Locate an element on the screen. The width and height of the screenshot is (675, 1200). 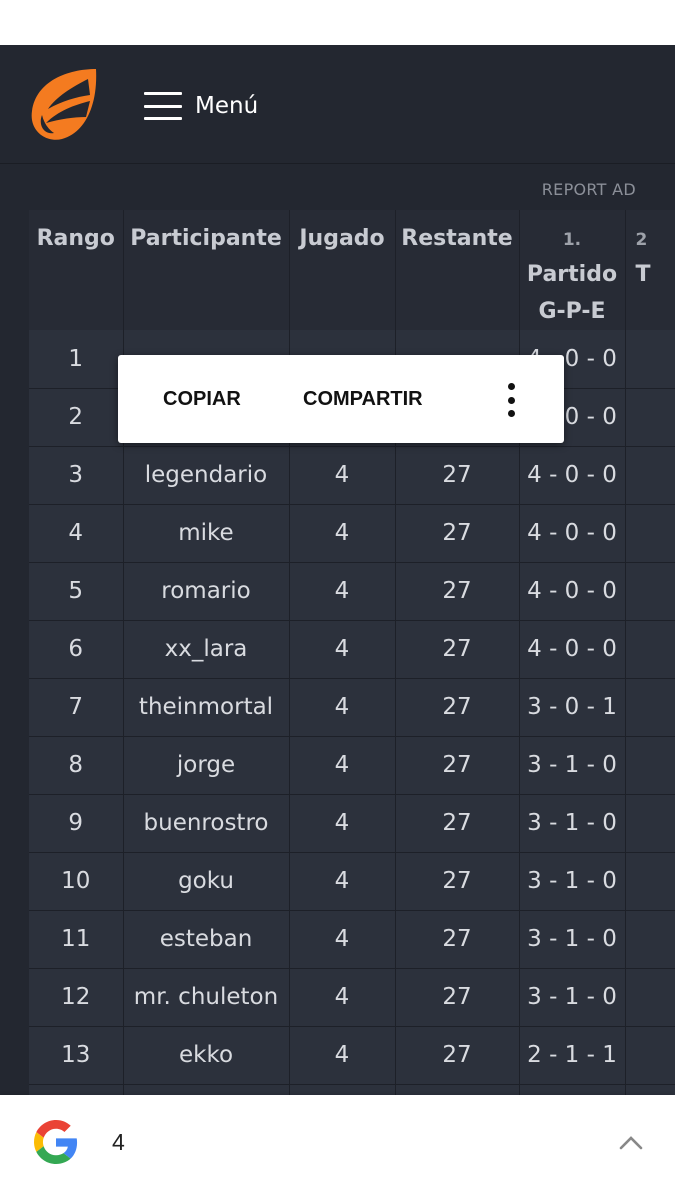
site-header: Menú is located at coordinates (337, 104).